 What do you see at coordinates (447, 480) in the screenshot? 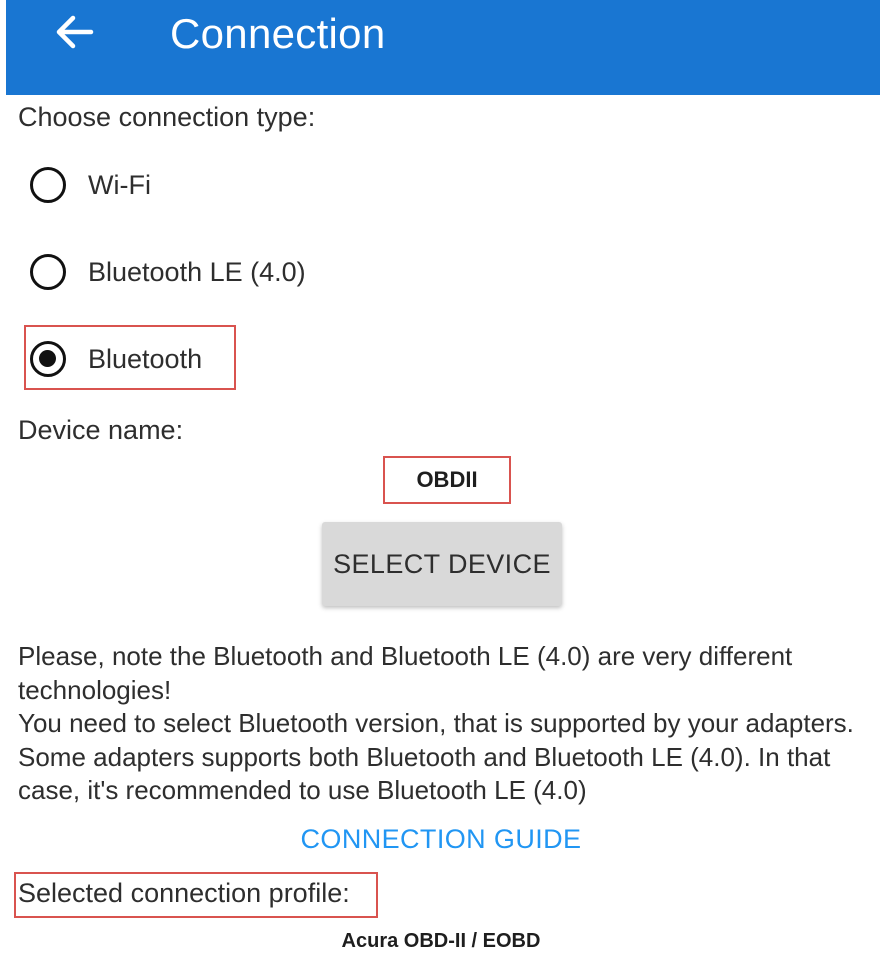
I see `highlight-box-device` at bounding box center [447, 480].